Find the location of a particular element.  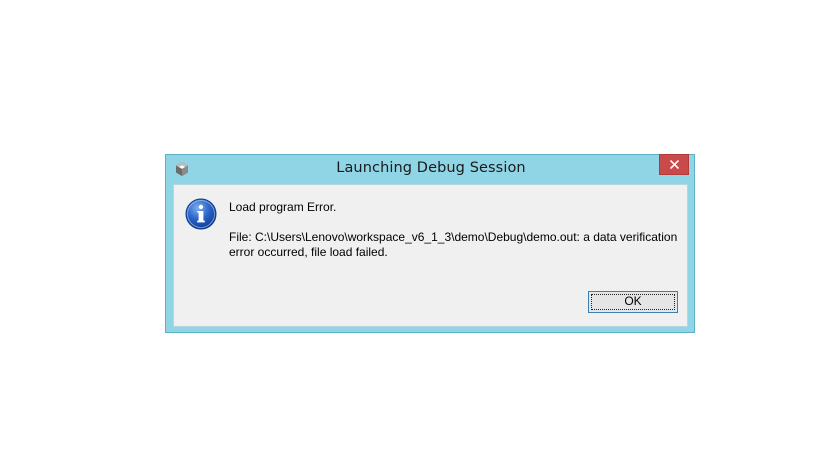

close-icon is located at coordinates (674, 164).